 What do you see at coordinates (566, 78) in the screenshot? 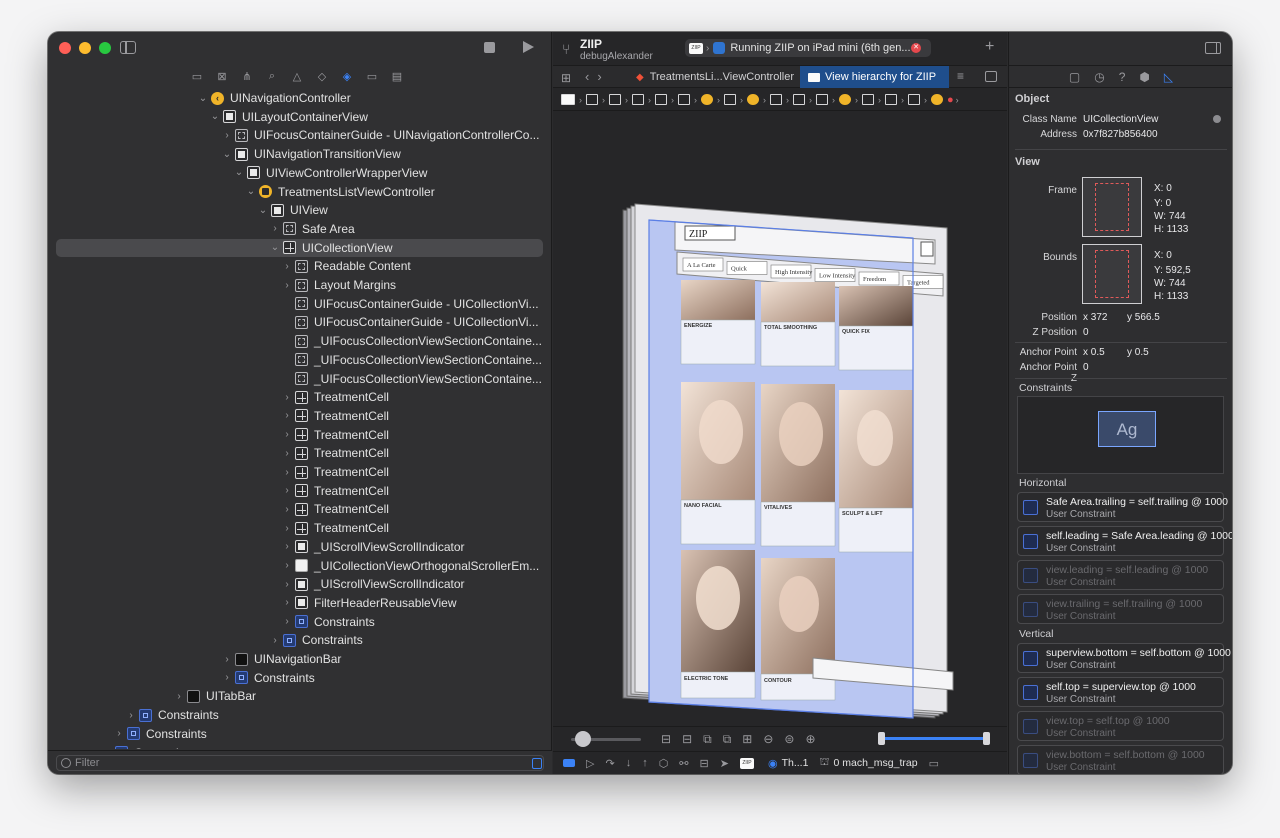
I see `grid-icon: ⊞` at bounding box center [566, 78].